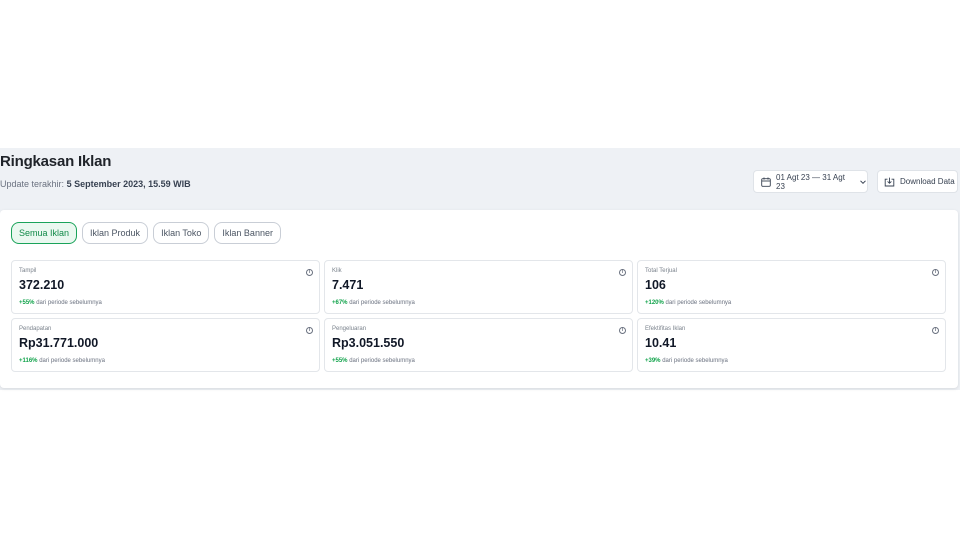  I want to click on metric-value: Rp31.771.000, so click(59, 343).